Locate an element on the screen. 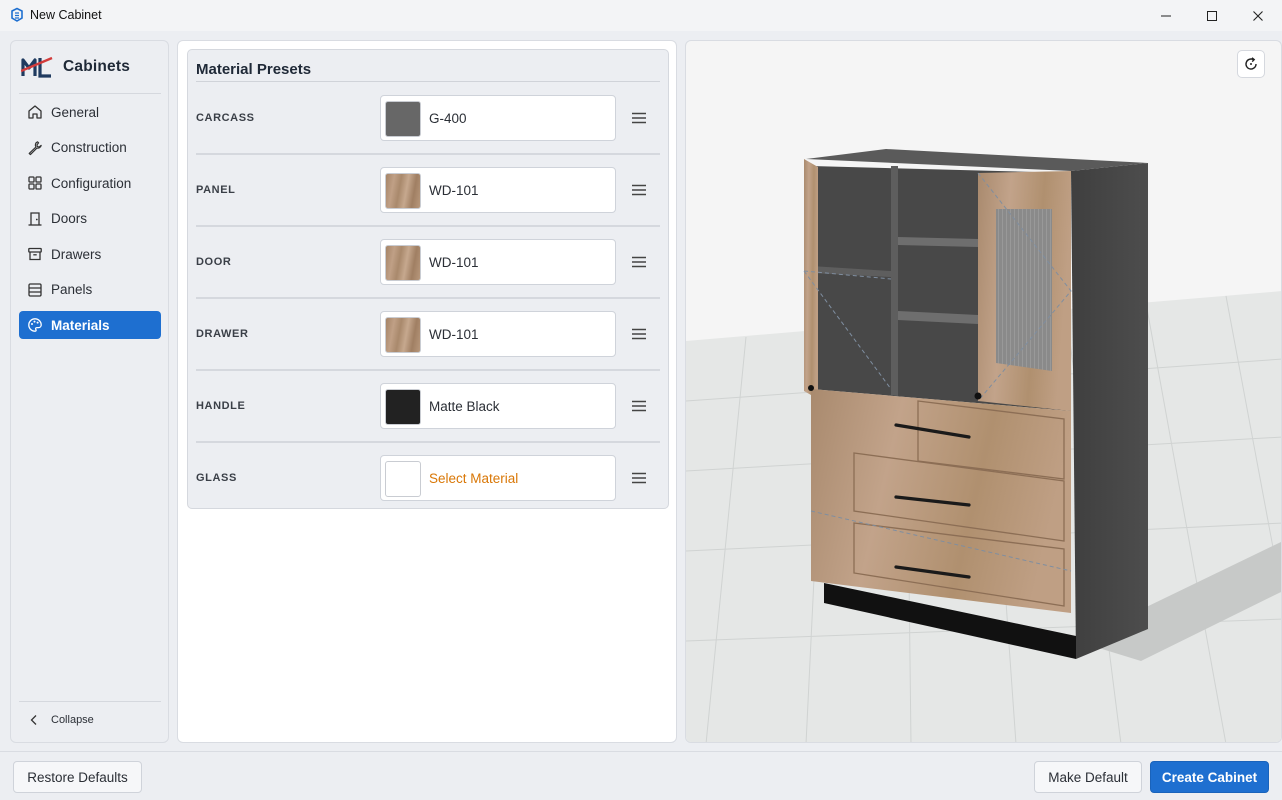  collapse-sidebar-button: Collapse is located at coordinates (61, 720).